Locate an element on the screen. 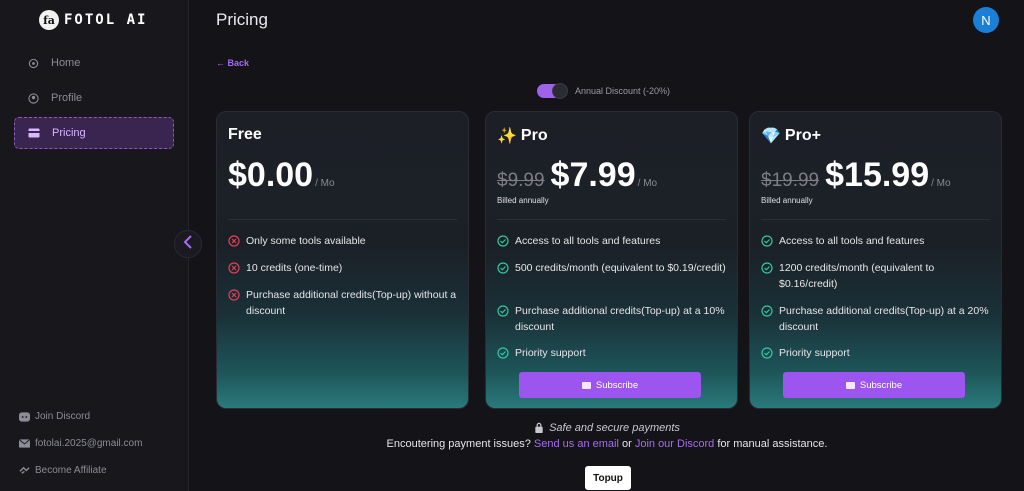 The width and height of the screenshot is (1024, 491). send-email-link: Send us an email is located at coordinates (576, 444).